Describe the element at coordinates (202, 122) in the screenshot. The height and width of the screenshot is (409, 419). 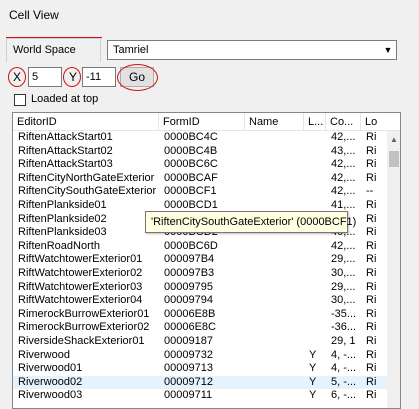
I see `column-header-formid: FormID` at that location.